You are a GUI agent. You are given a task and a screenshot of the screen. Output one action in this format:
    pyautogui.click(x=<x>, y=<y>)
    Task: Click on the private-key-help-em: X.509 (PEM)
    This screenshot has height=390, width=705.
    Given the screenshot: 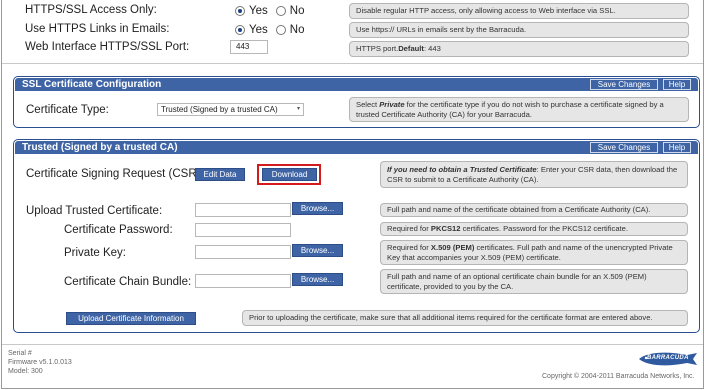 What is the action you would take?
    pyautogui.click(x=452, y=247)
    